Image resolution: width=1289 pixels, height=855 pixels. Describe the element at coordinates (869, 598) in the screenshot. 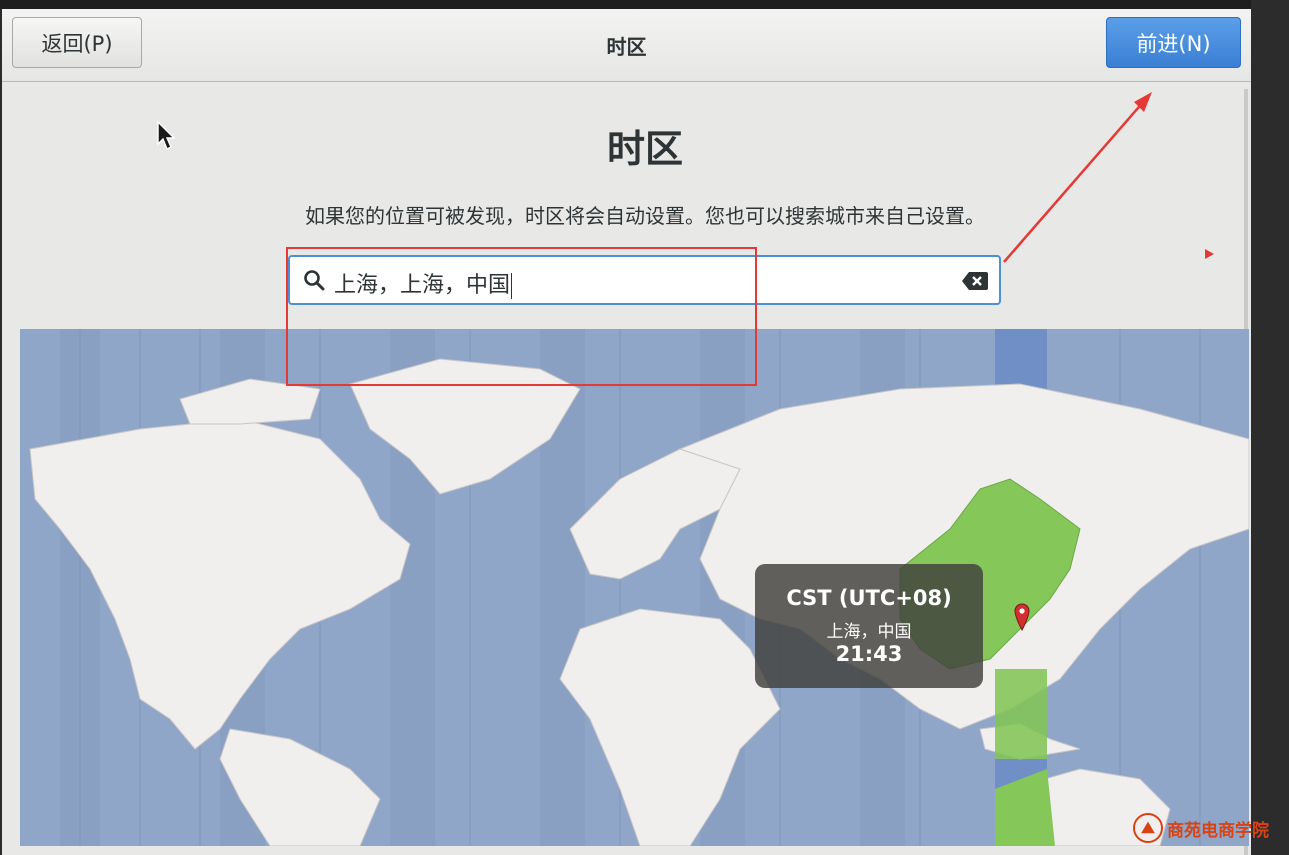

I see `tooltip-zone: CST (UTC+08)` at that location.